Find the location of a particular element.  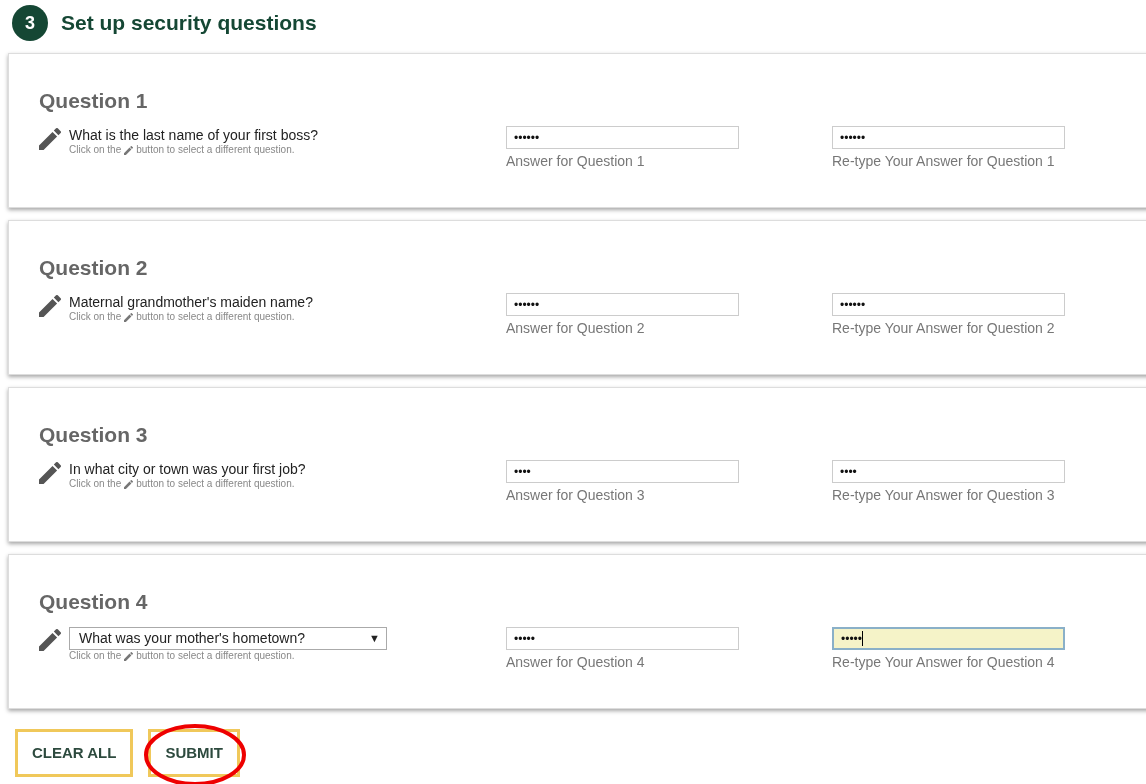

step-number: 3 is located at coordinates (30, 23).